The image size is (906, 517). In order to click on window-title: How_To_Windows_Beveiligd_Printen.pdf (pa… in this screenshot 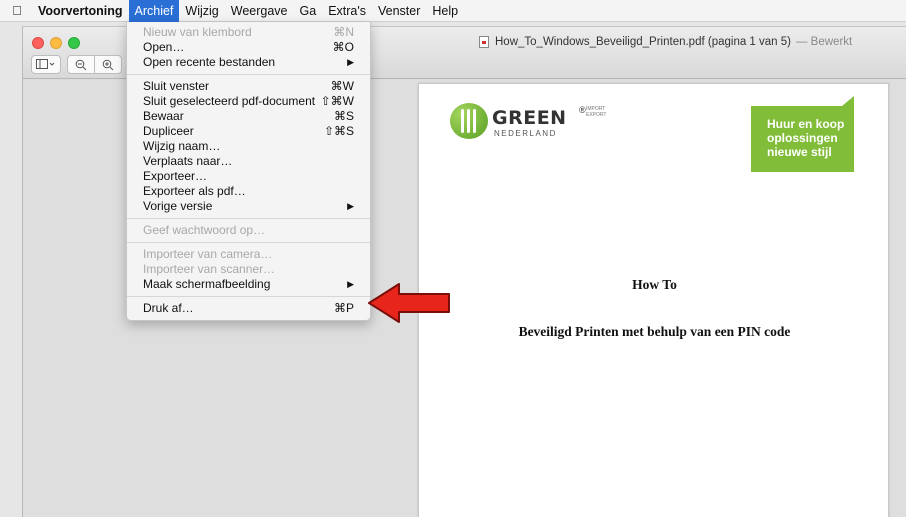, I will do `click(665, 42)`.